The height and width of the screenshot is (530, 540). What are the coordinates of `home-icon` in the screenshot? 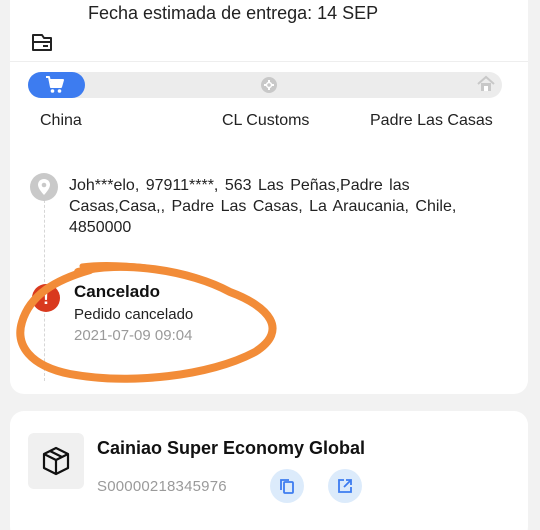 It's located at (486, 83).